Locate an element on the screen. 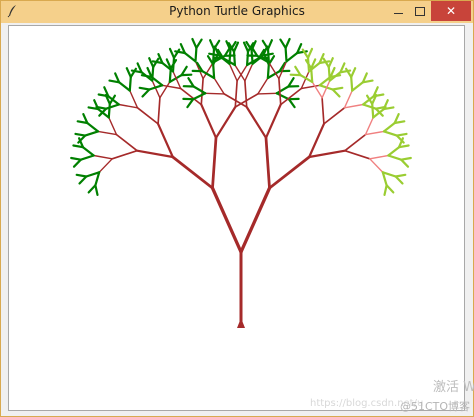  close-icon: ✕ is located at coordinates (451, 11).